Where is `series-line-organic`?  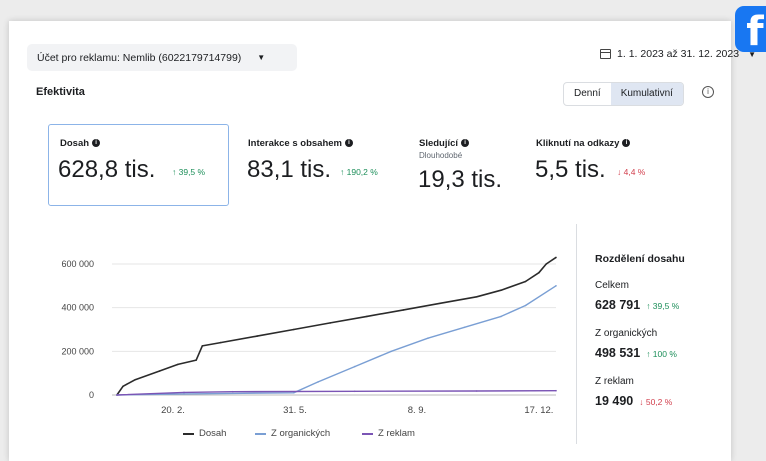 series-line-organic is located at coordinates (336, 340).